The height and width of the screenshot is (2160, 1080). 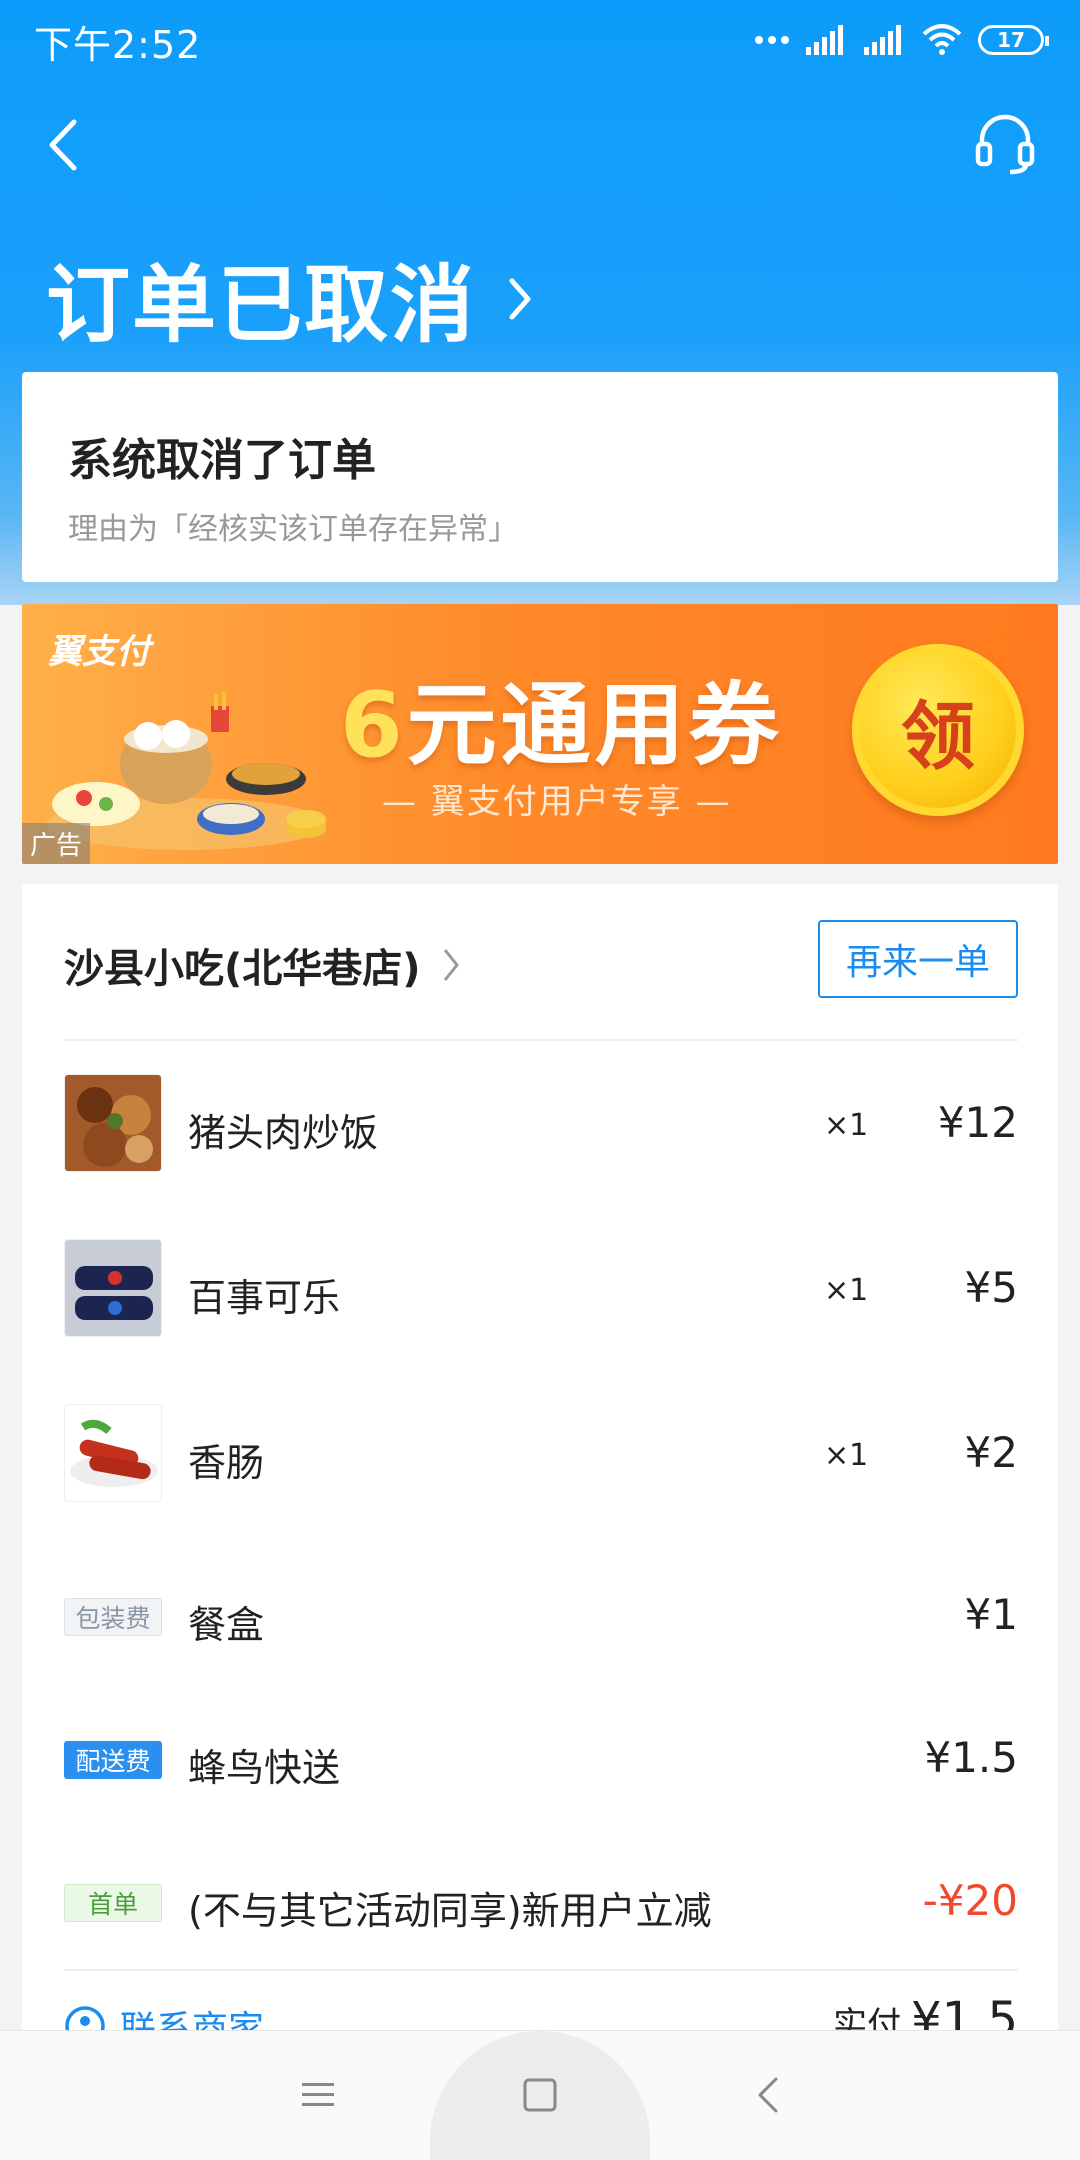 I want to click on order-item: 百事可乐 ×1 ¥5, so click(x=541, y=1289).